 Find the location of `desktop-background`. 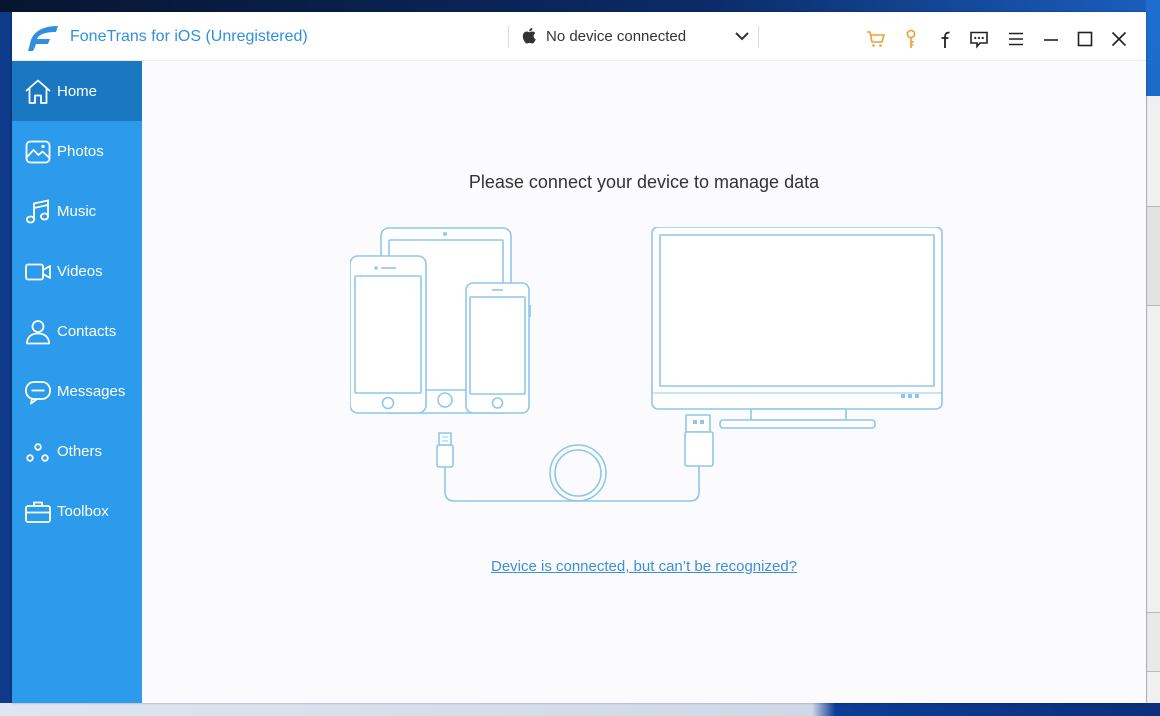

desktop-background is located at coordinates (580, 6).